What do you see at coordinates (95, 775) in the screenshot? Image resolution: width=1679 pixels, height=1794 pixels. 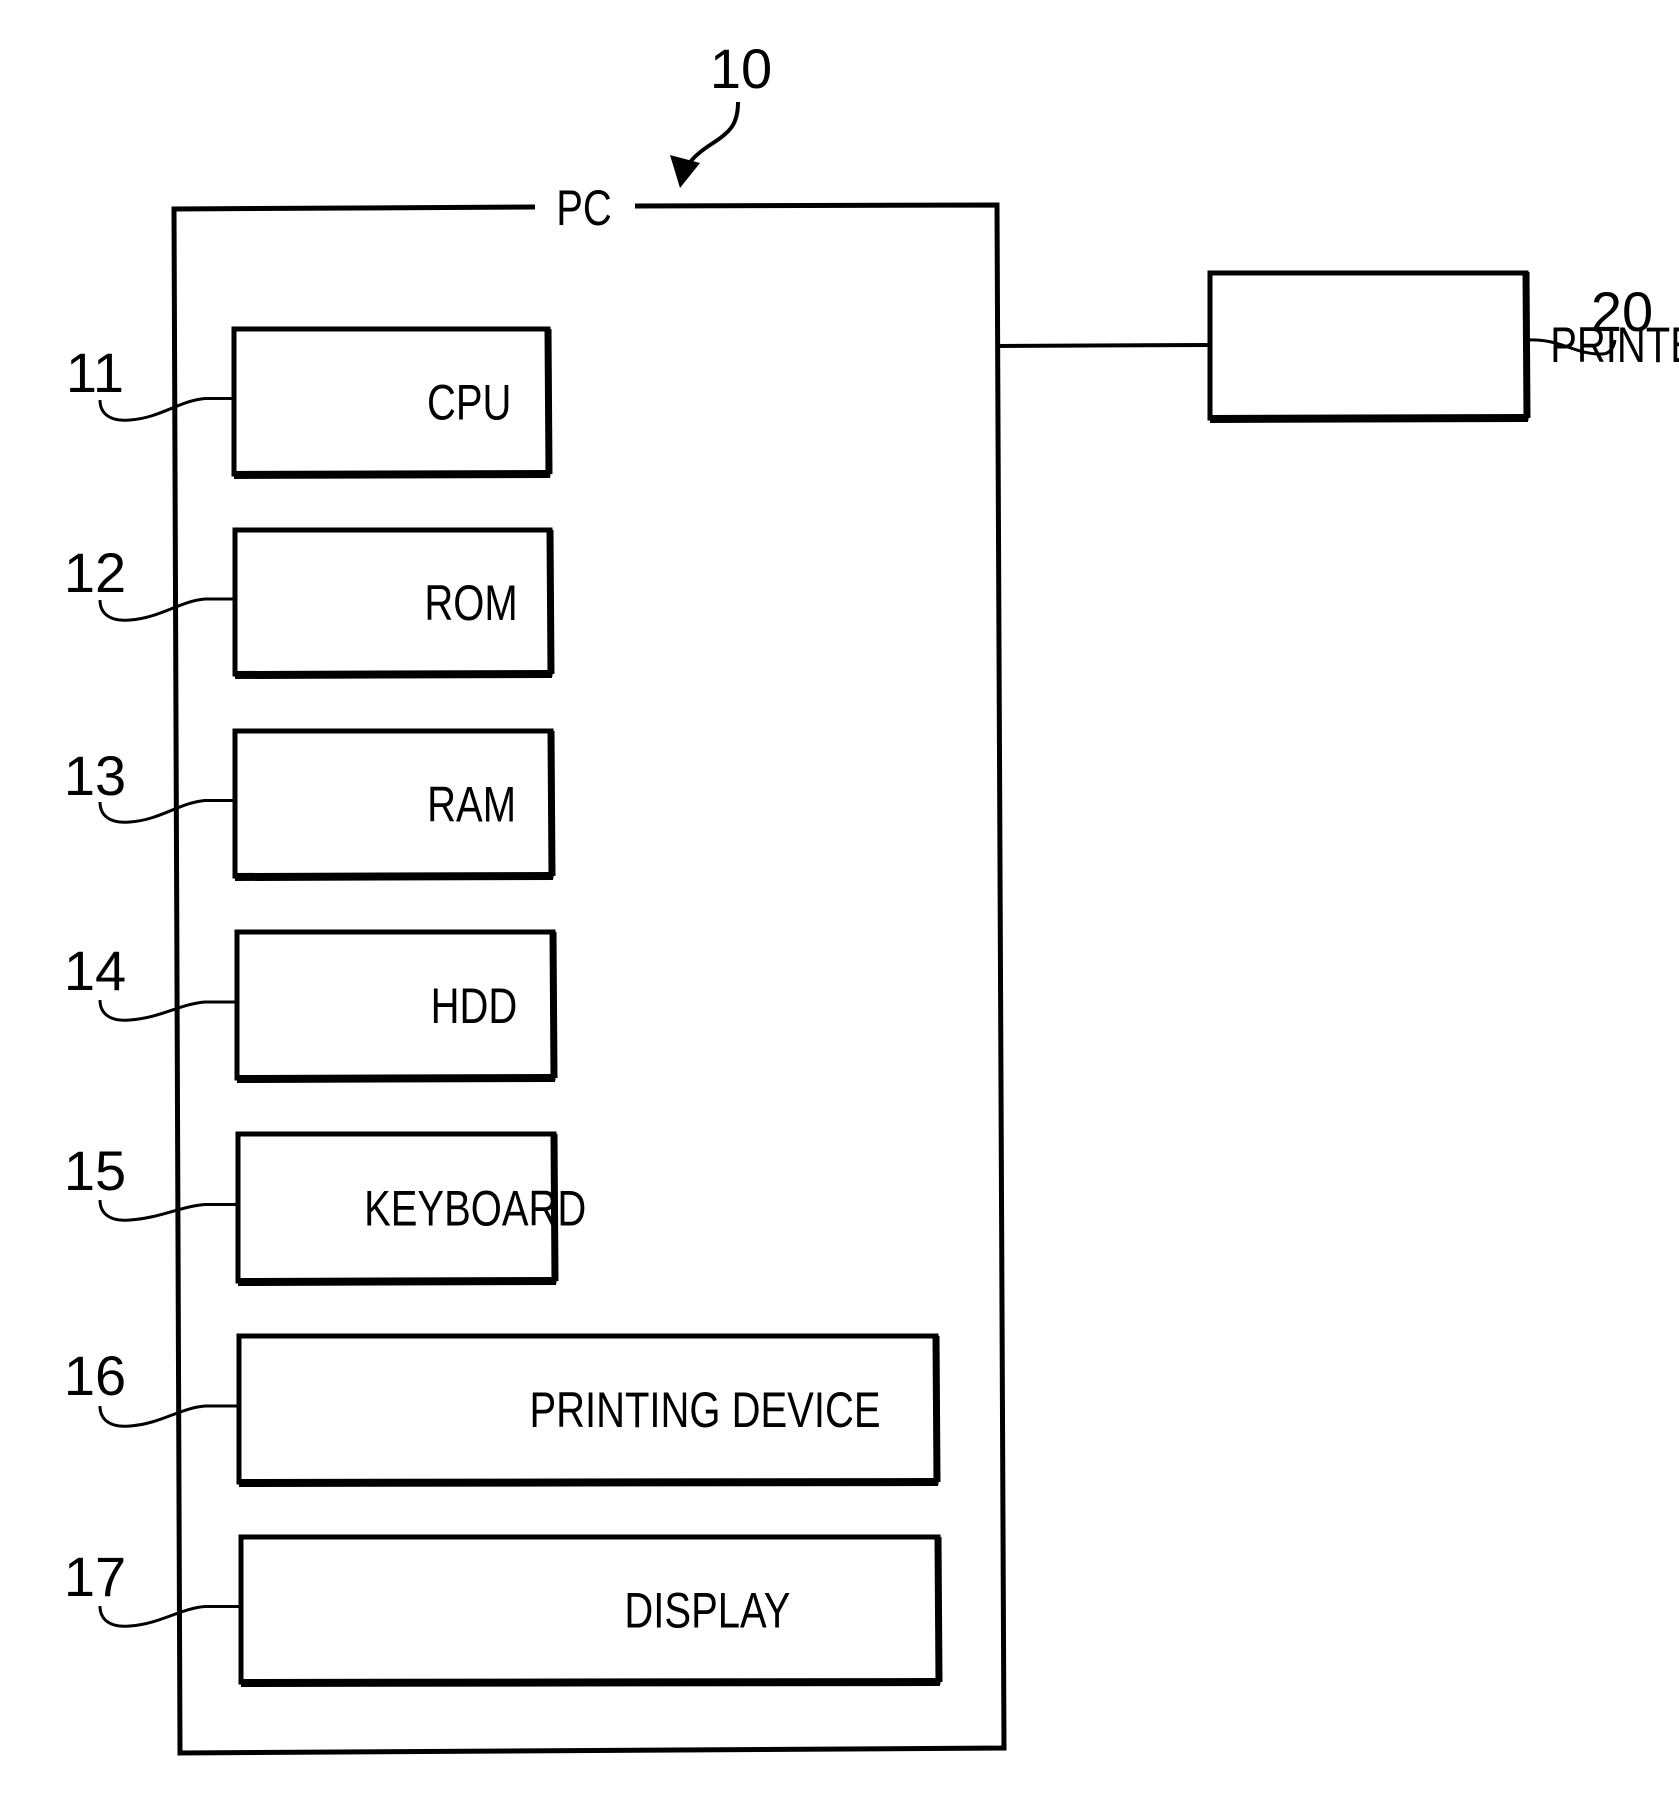 I see `ref-number-13: 13` at bounding box center [95, 775].